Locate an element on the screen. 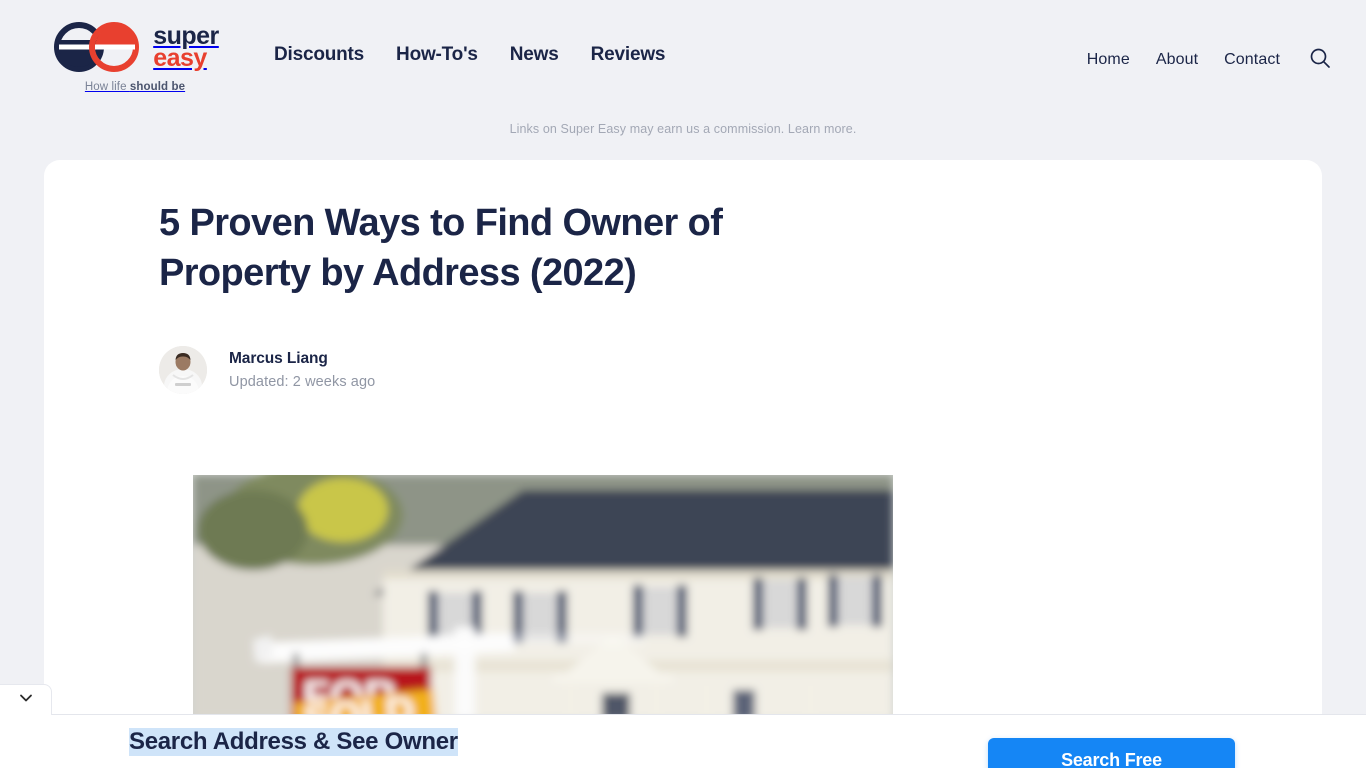 This screenshot has width=1366, height=768. brand-wordmark: super easy is located at coordinates (186, 48).